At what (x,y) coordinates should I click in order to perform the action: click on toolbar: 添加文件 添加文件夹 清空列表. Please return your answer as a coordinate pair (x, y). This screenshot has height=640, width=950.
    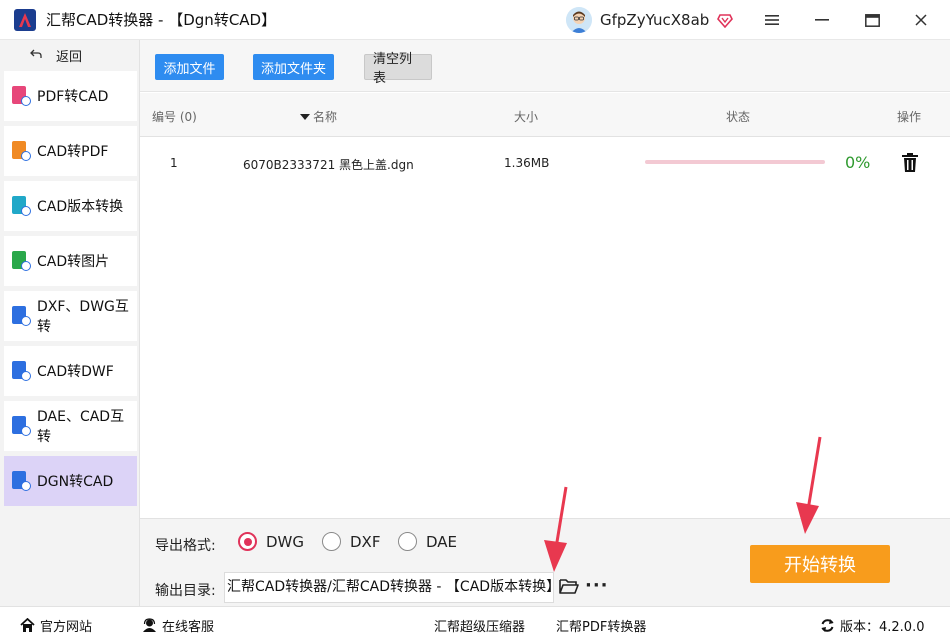
    Looking at the image, I should click on (545, 66).